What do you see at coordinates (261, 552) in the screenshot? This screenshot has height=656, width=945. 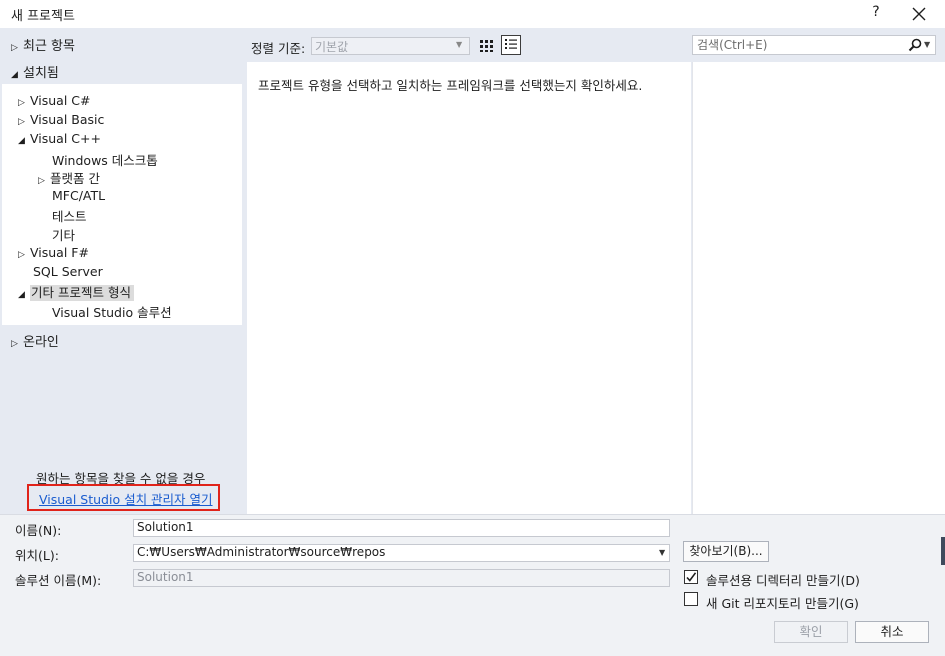 I see `location-field-value: C:₩Users₩Administrator₩source₩repos` at bounding box center [261, 552].